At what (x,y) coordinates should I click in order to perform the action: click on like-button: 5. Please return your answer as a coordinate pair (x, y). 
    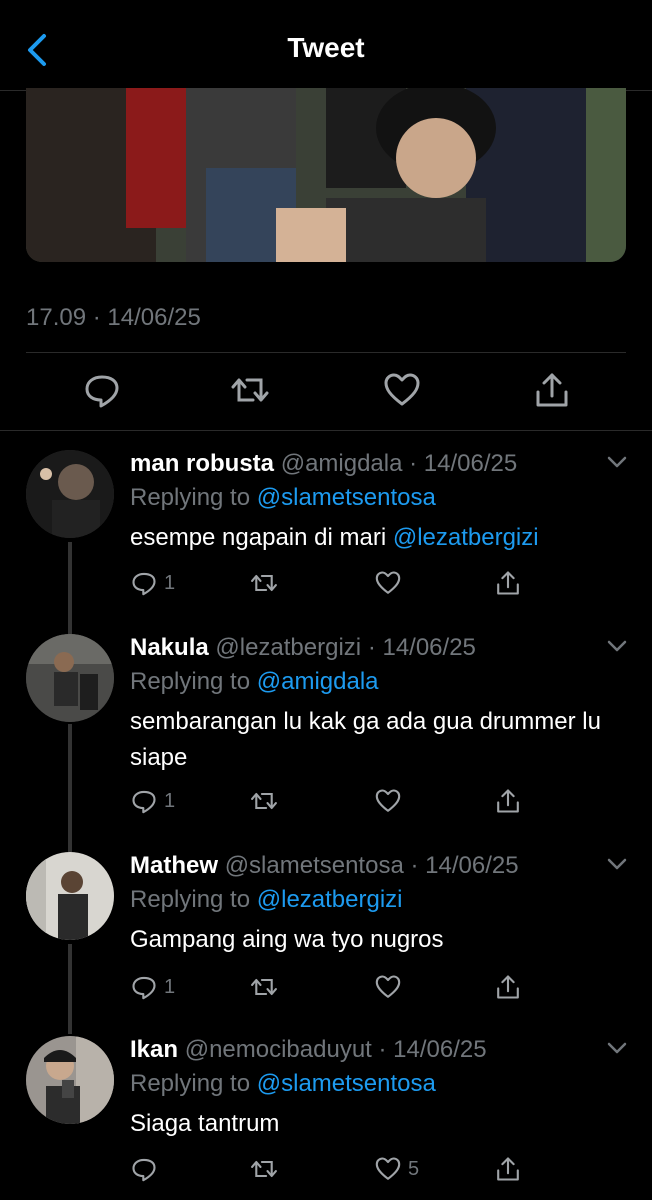
    Looking at the image, I should click on (396, 1169).